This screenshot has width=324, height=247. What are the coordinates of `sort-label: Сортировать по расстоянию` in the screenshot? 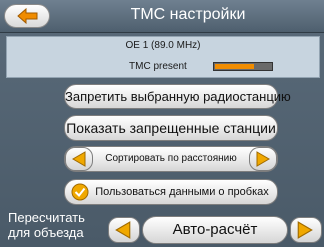 It's located at (171, 158).